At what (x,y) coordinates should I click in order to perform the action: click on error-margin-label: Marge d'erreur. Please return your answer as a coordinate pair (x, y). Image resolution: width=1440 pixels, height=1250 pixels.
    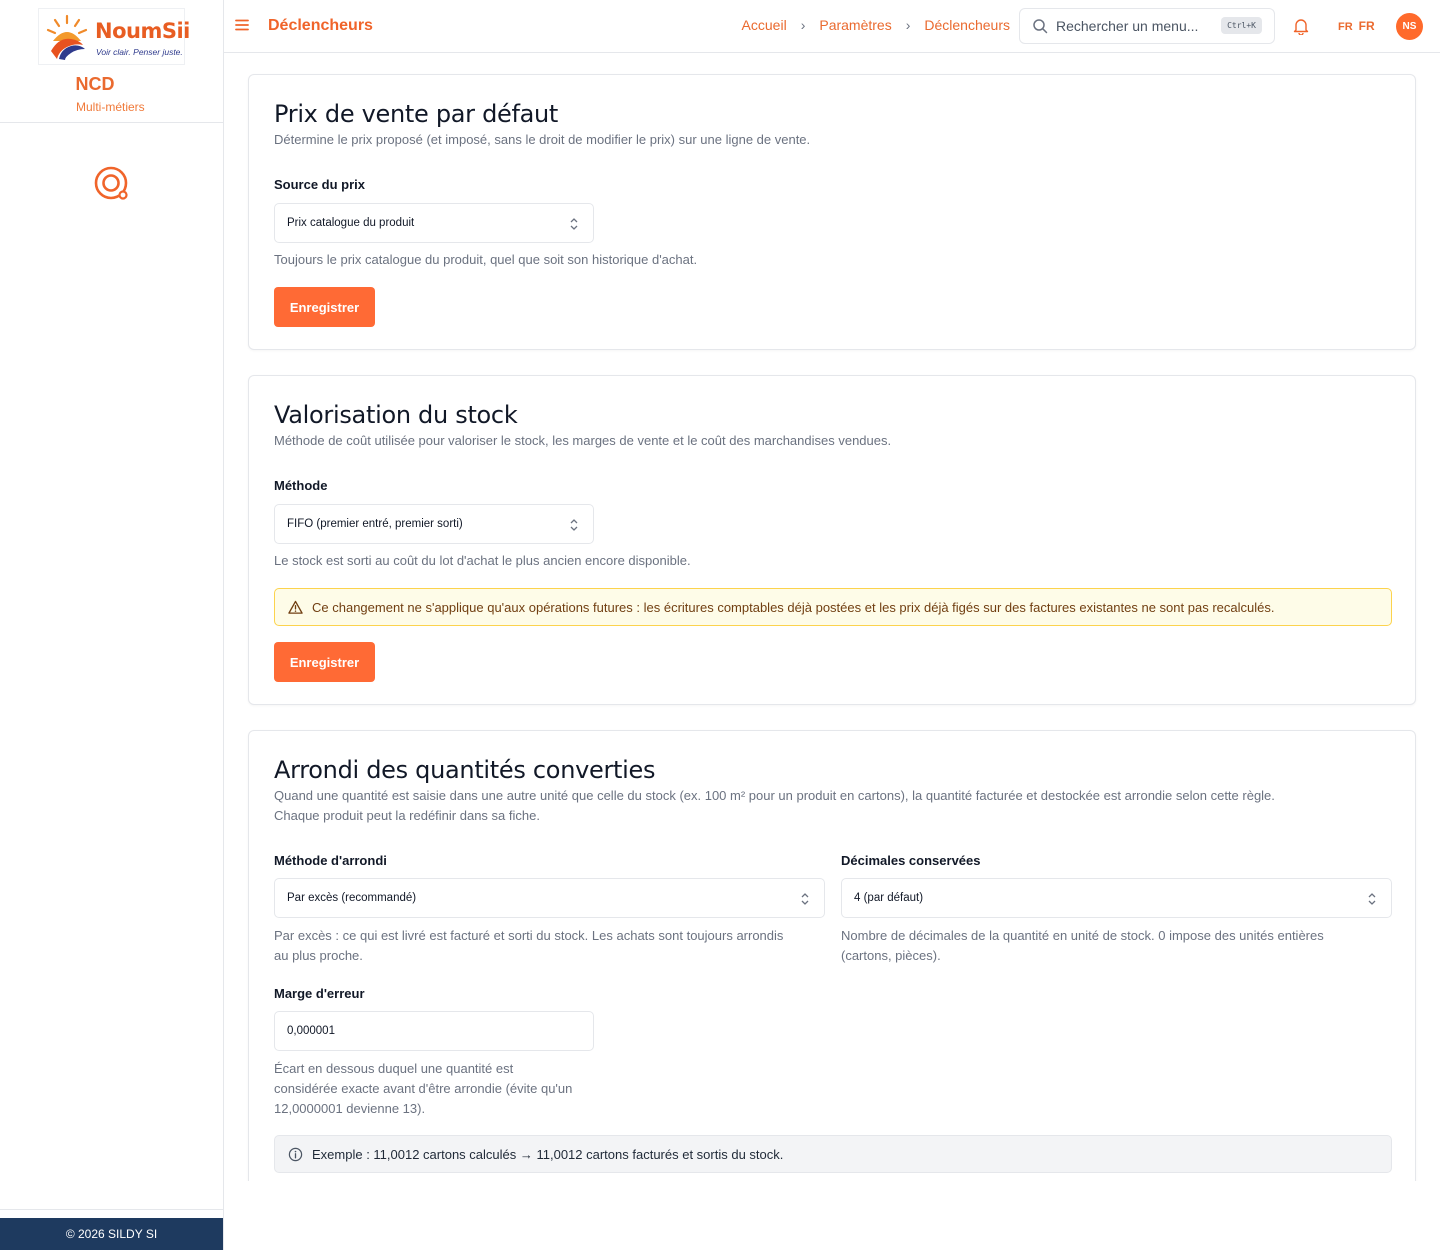
    Looking at the image, I should click on (319, 993).